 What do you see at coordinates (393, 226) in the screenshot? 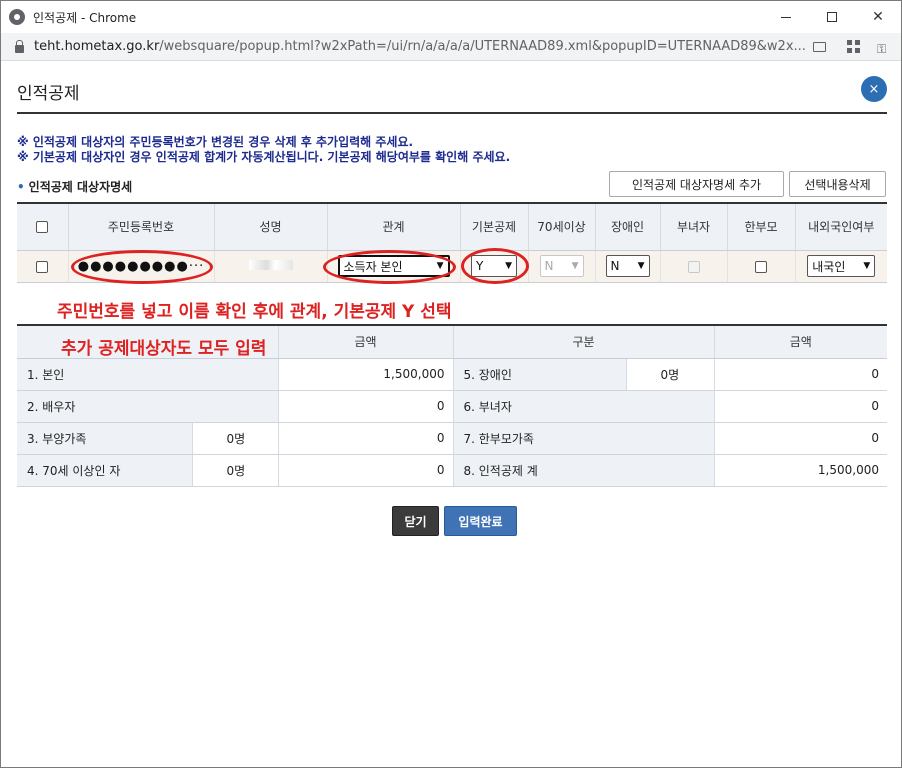
I see `header-relation: 관계` at bounding box center [393, 226].